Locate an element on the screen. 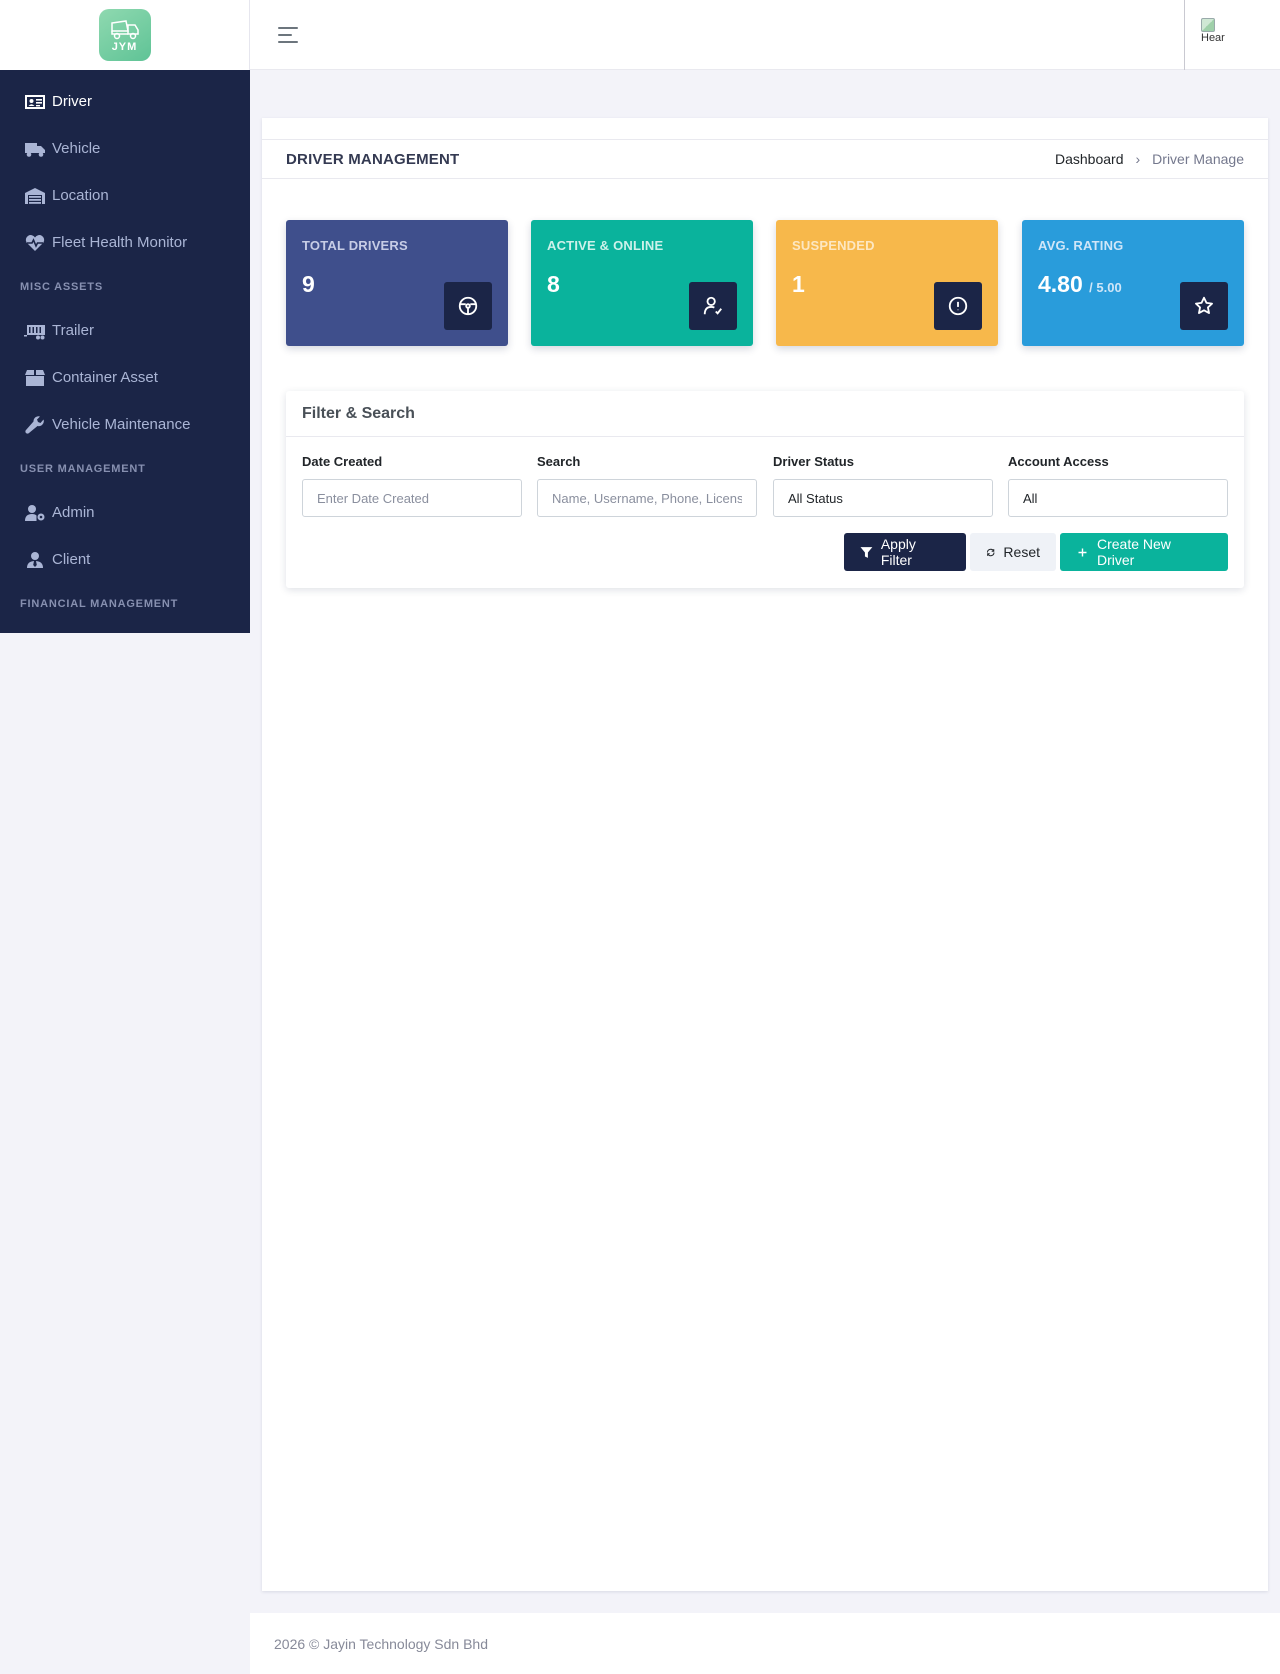  sidebar-item-label: Admin is located at coordinates (73, 512).